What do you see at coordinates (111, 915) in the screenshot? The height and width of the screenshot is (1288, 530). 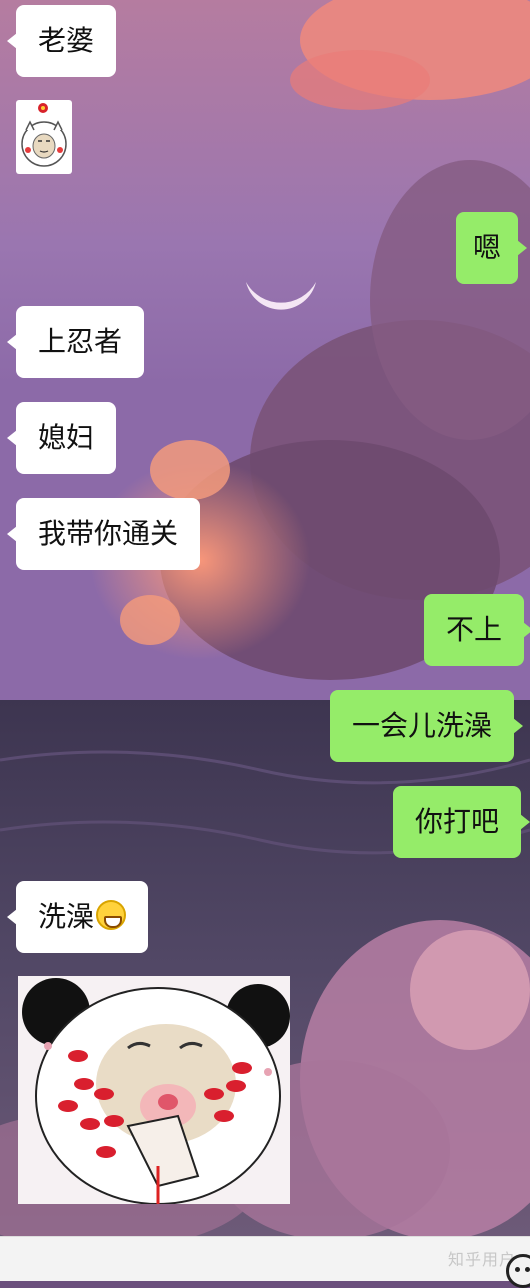 I see `grinning-emoji-icon` at bounding box center [111, 915].